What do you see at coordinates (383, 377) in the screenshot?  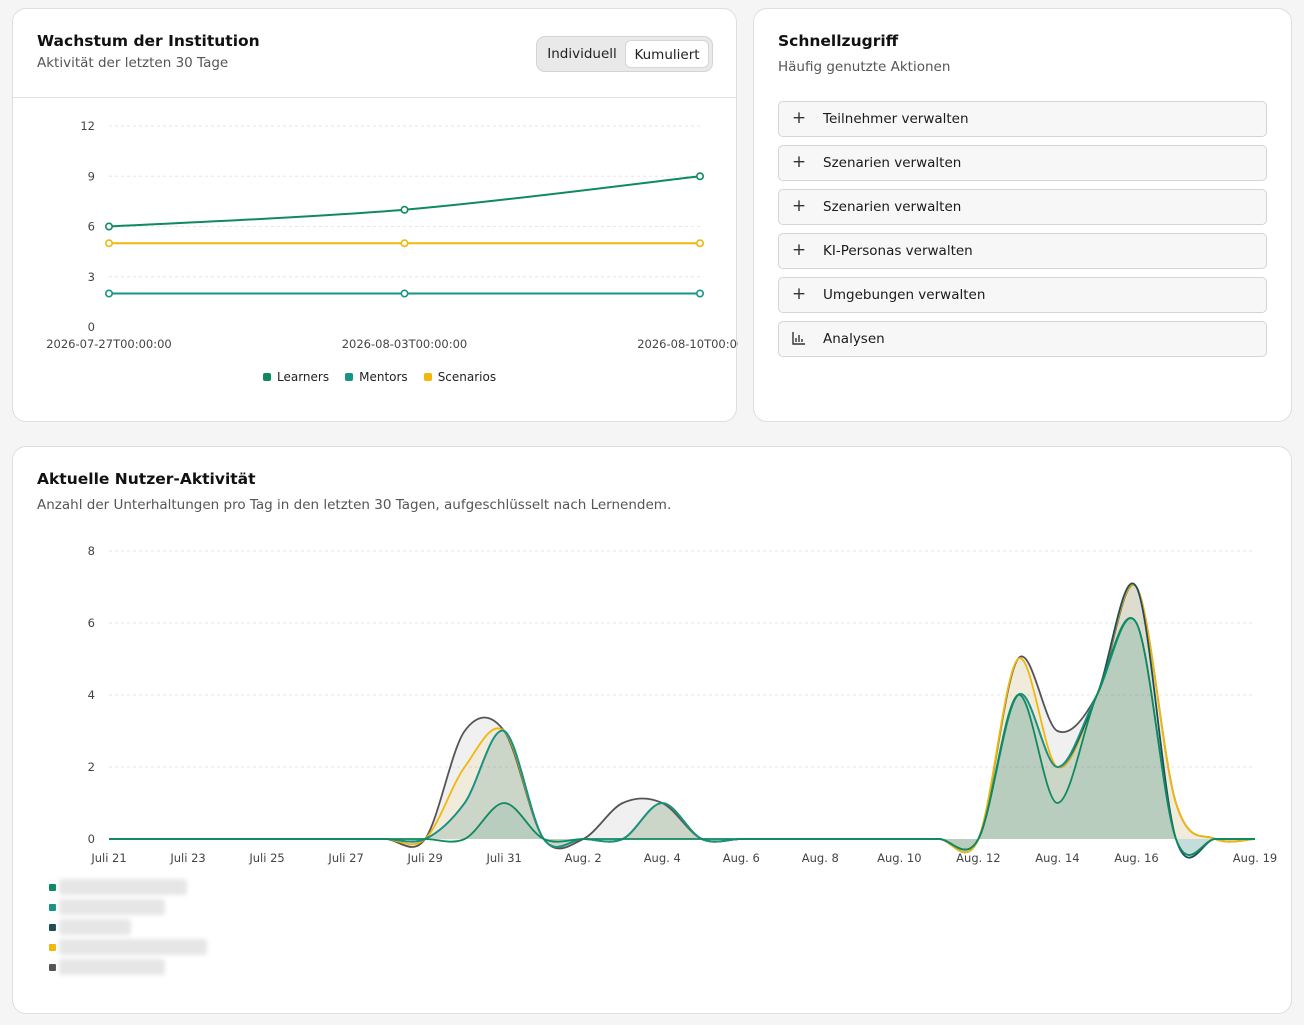 I see `legend-label: Mentors` at bounding box center [383, 377].